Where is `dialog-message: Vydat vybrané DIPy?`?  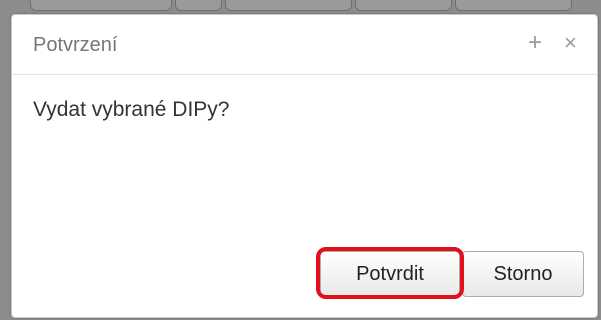 dialog-message: Vydat vybrané DIPy? is located at coordinates (131, 109).